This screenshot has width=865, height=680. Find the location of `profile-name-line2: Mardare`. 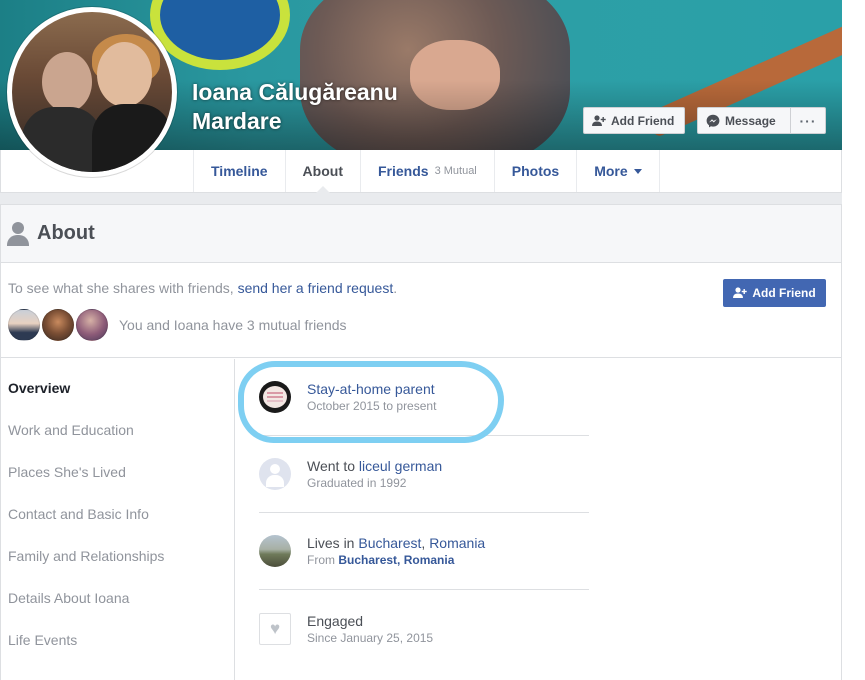

profile-name-line2: Mardare is located at coordinates (237, 121).